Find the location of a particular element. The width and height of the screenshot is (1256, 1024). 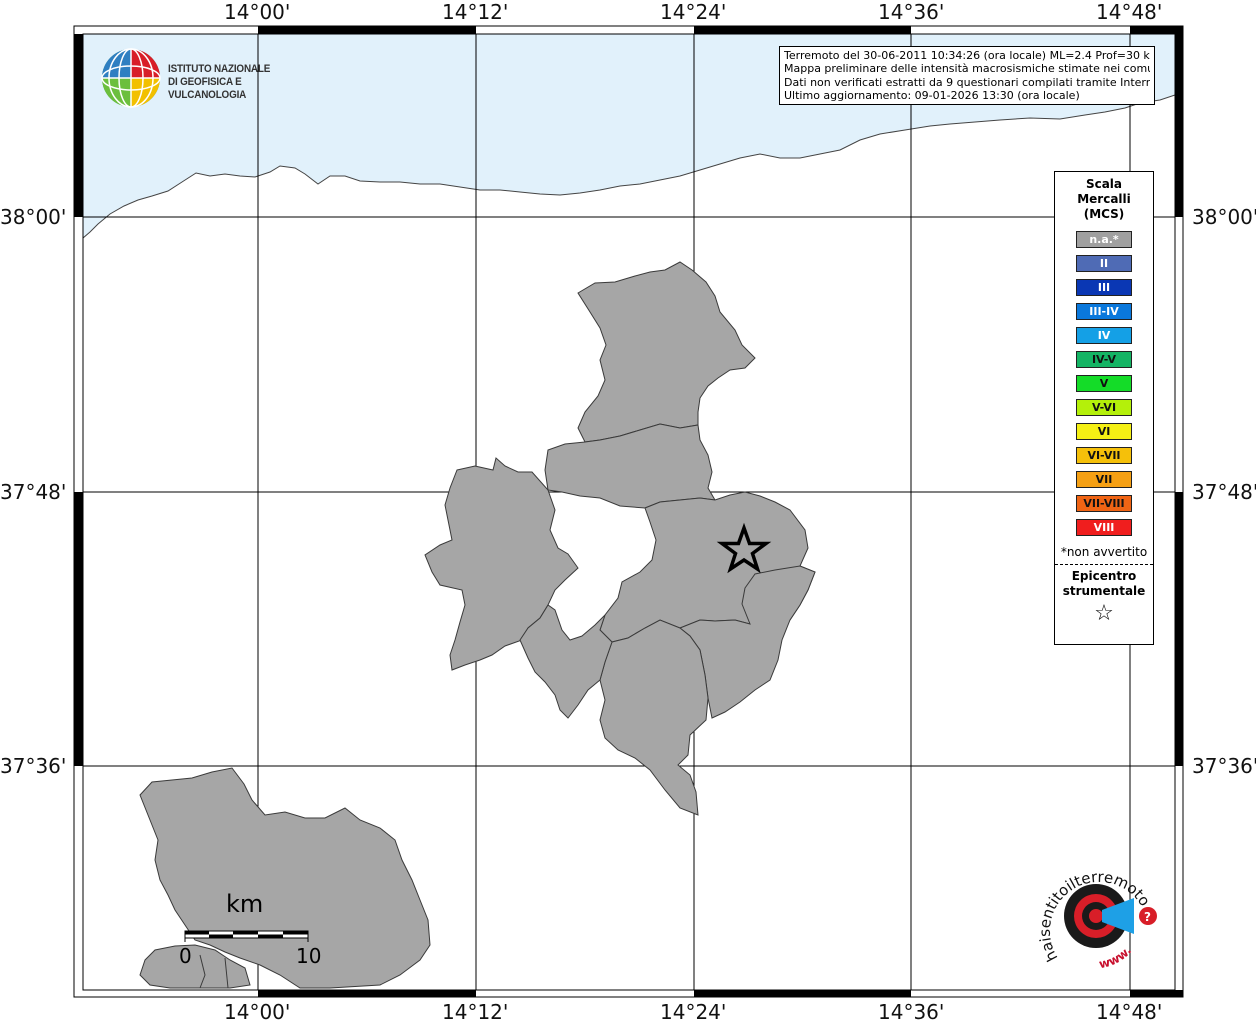

top-tick-label: 14°36' is located at coordinates (911, 12).